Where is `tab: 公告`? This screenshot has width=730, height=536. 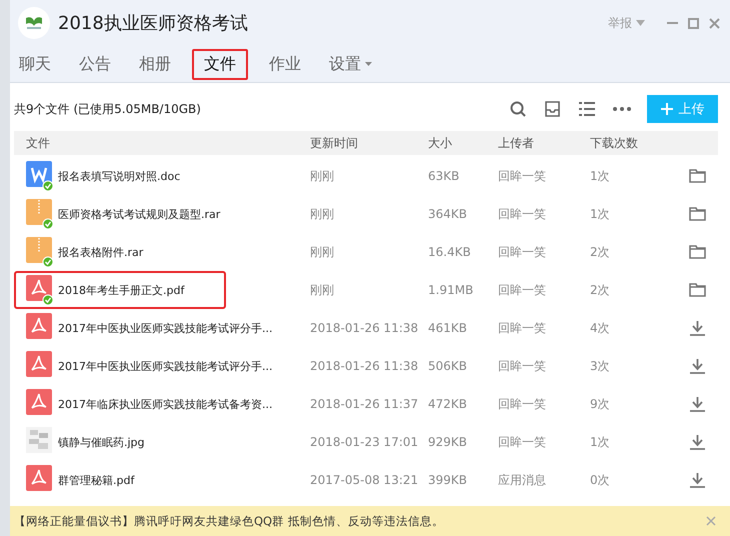 tab: 公告 is located at coordinates (95, 64).